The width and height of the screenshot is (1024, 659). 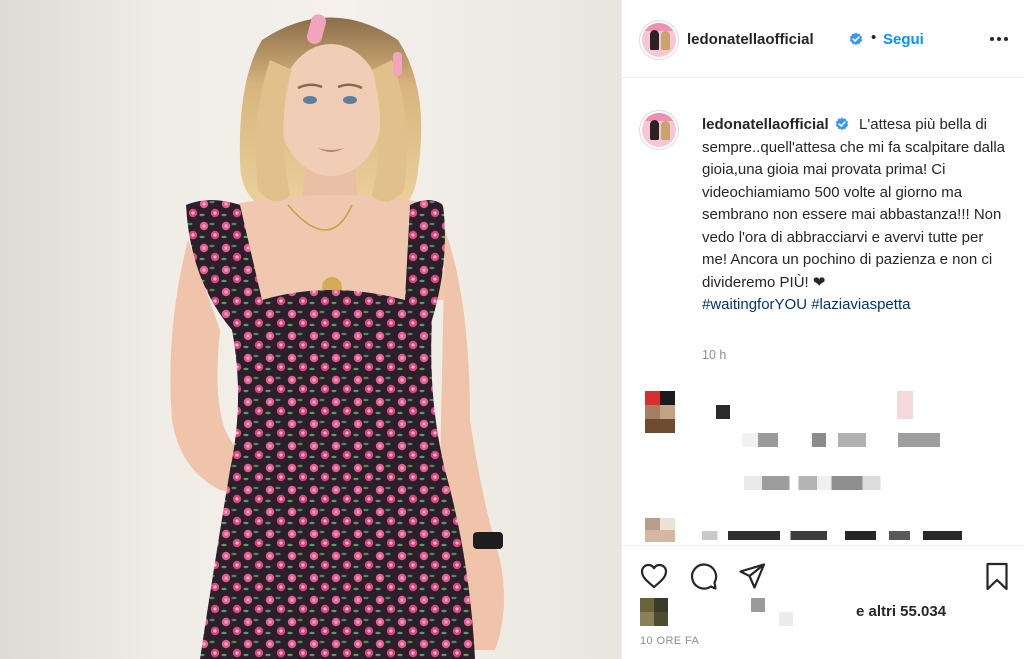 What do you see at coordinates (703, 576) in the screenshot?
I see `comment-icon` at bounding box center [703, 576].